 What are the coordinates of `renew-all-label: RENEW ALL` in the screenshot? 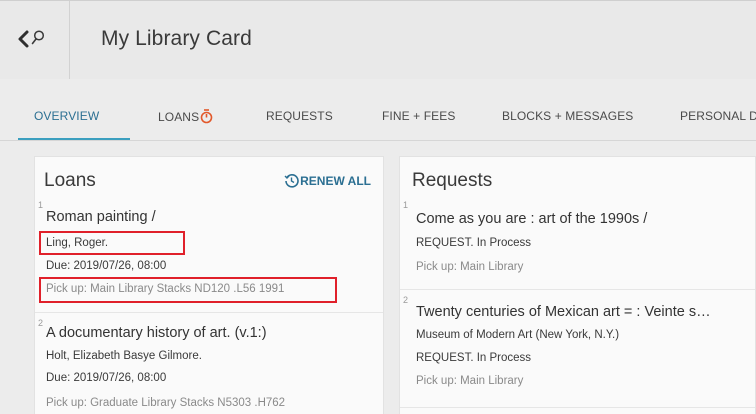 It's located at (335, 181).